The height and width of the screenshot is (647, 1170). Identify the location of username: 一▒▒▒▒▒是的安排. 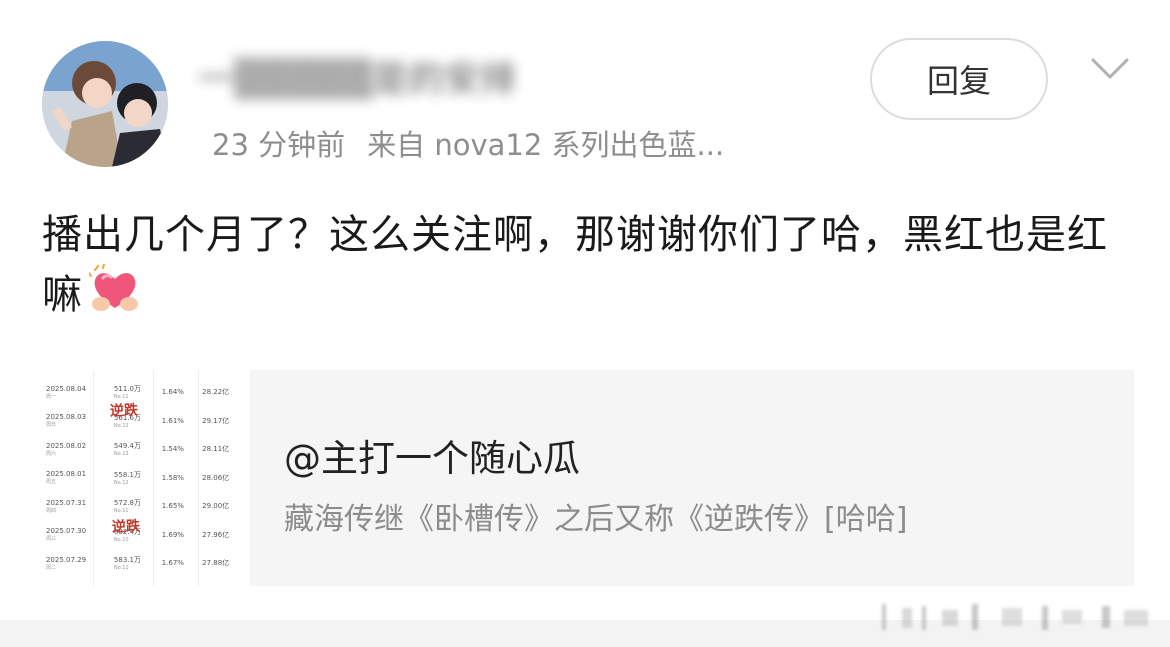
(393, 80).